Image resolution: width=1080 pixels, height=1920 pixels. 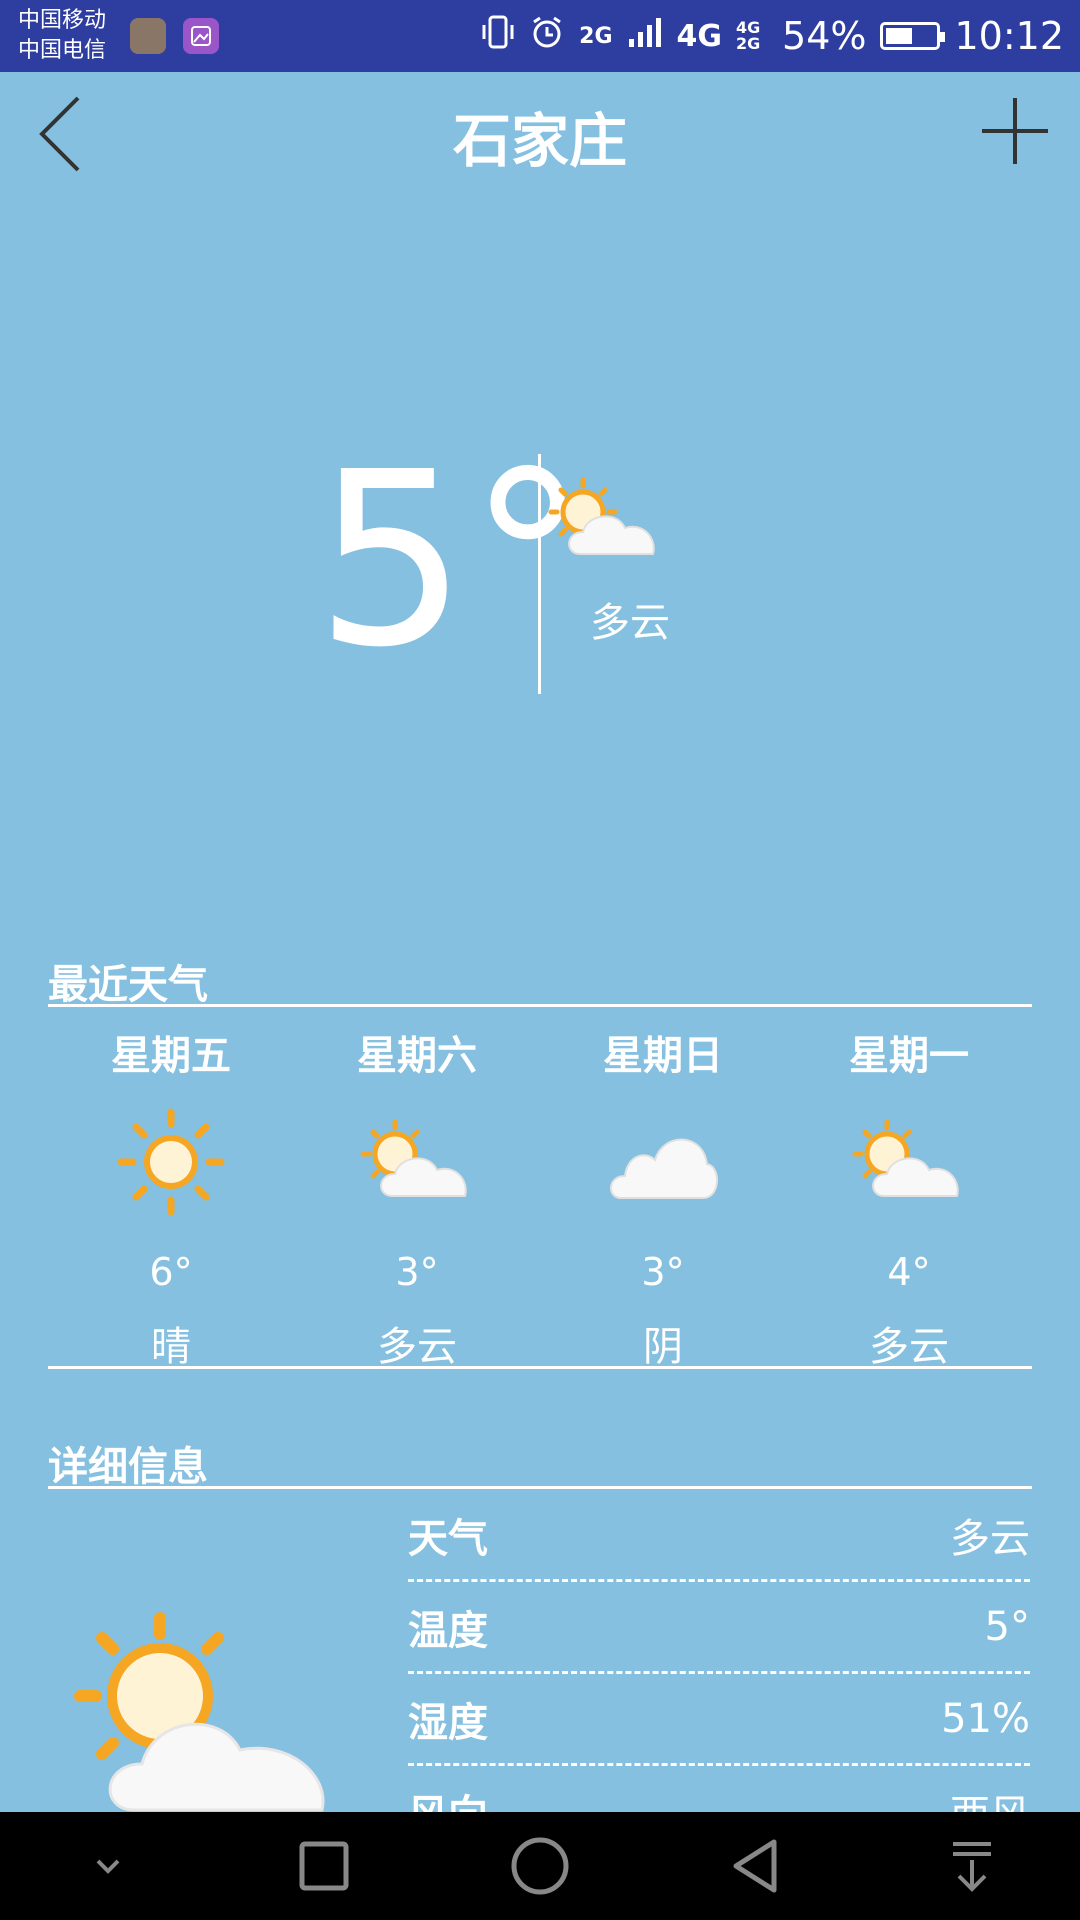 What do you see at coordinates (128, 985) in the screenshot?
I see `recent-weather-title: 最近天气` at bounding box center [128, 985].